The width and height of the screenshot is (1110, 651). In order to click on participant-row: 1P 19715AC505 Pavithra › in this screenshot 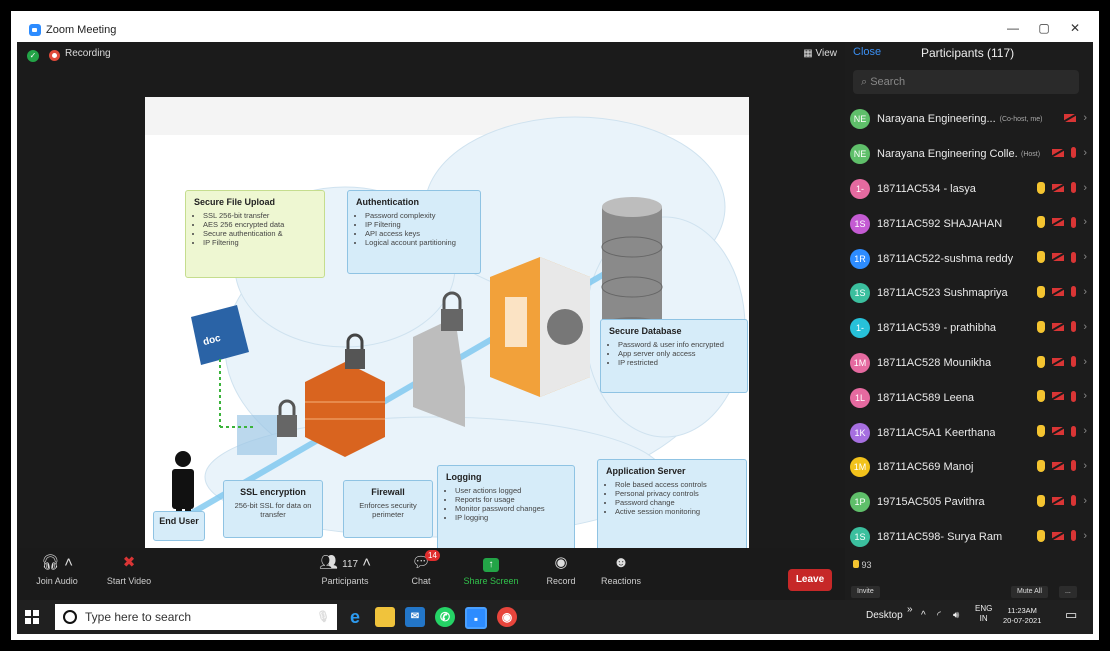, I will do `click(969, 502)`.